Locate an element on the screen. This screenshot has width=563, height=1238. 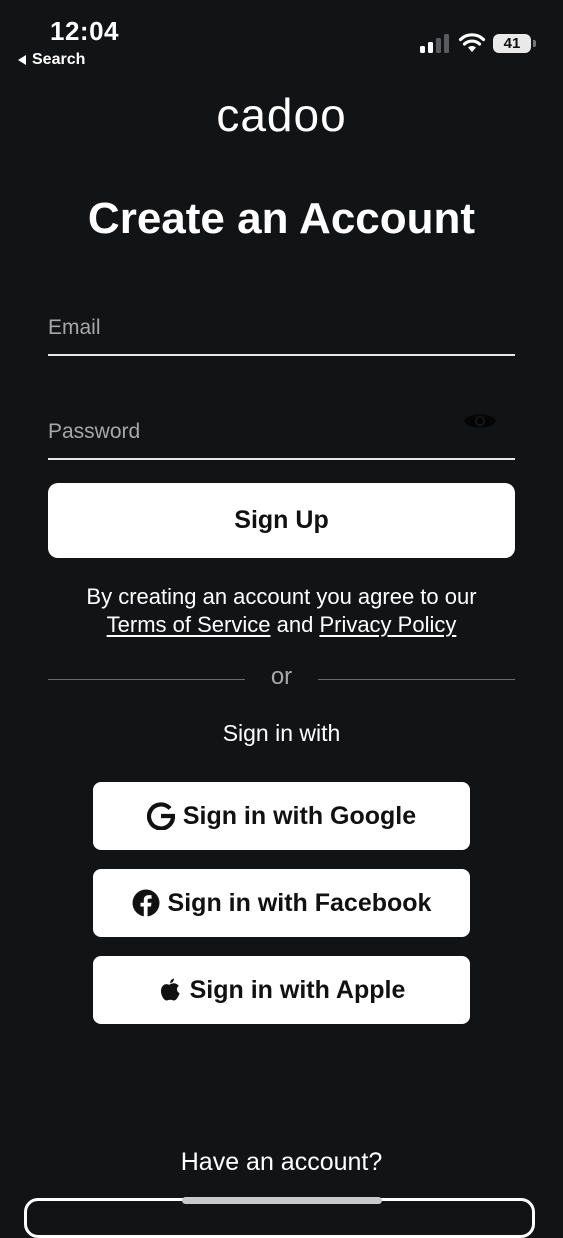
cadoo-logo: cadoo is located at coordinates (281, 115).